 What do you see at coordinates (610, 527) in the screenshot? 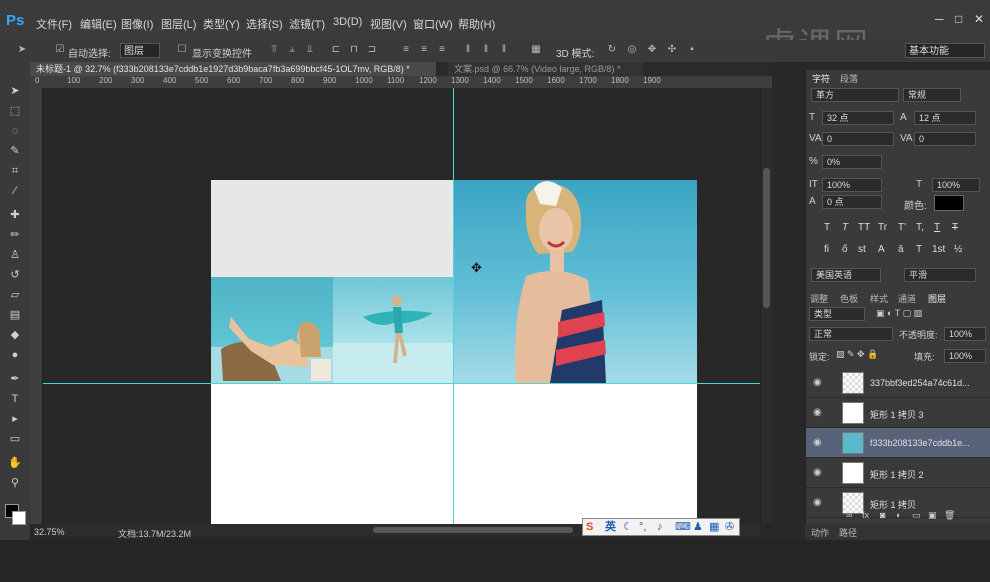
I see `ime-language-label: 英` at bounding box center [610, 527].